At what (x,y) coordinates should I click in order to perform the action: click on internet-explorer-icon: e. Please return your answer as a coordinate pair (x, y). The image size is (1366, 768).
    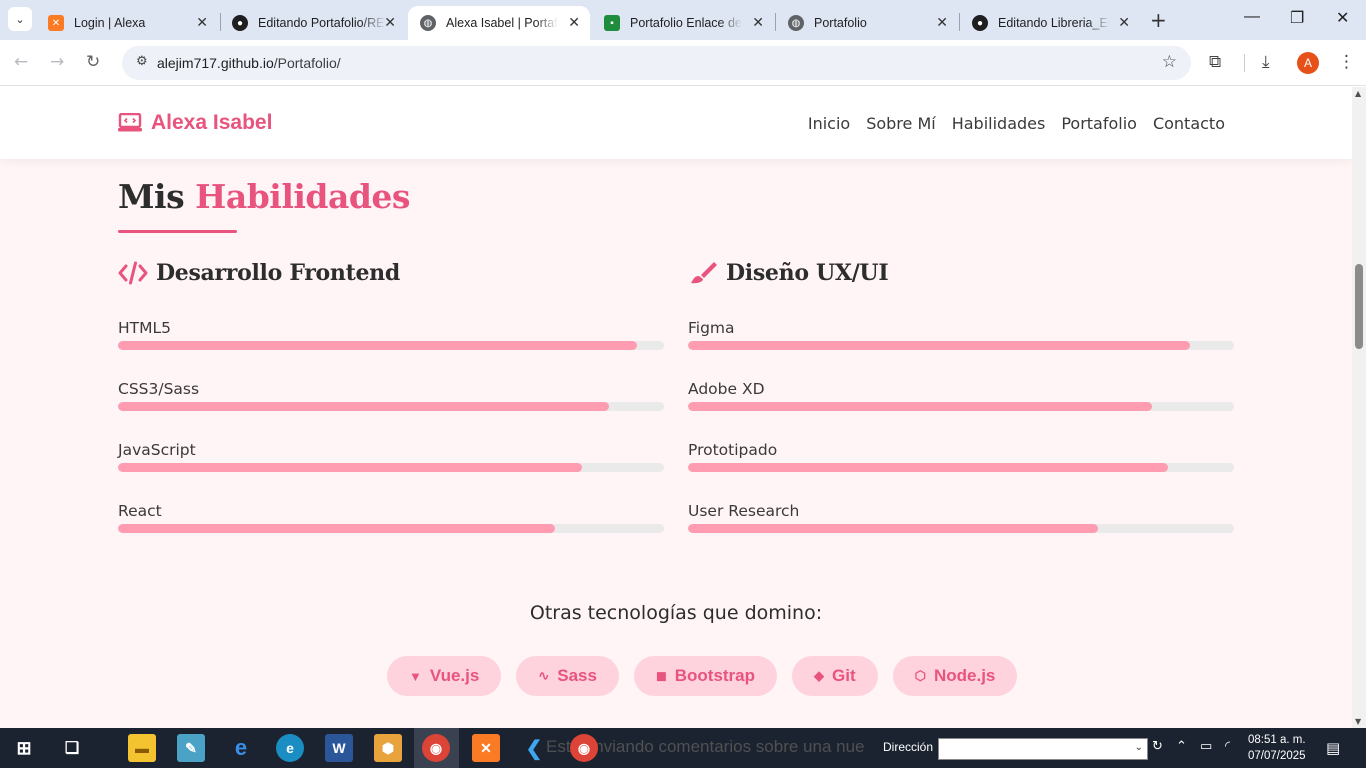
    Looking at the image, I should click on (241, 748).